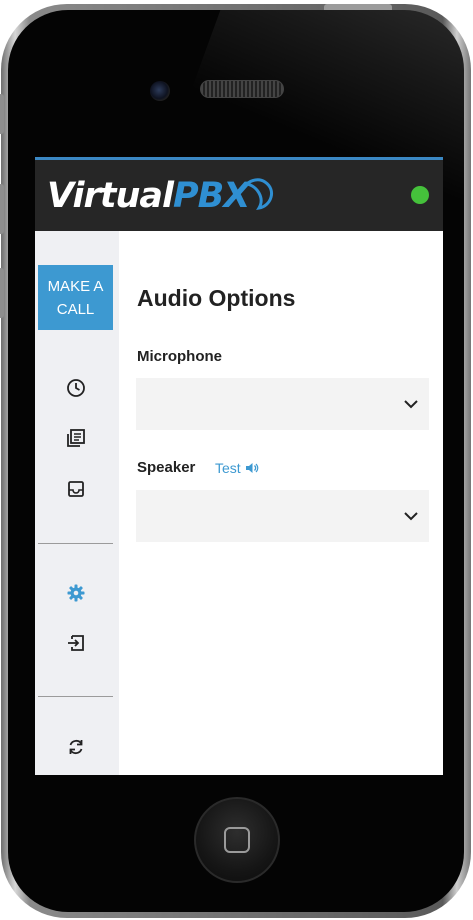 This screenshot has width=473, height=920. Describe the element at coordinates (76, 747) in the screenshot. I see `refresh-icon` at that location.